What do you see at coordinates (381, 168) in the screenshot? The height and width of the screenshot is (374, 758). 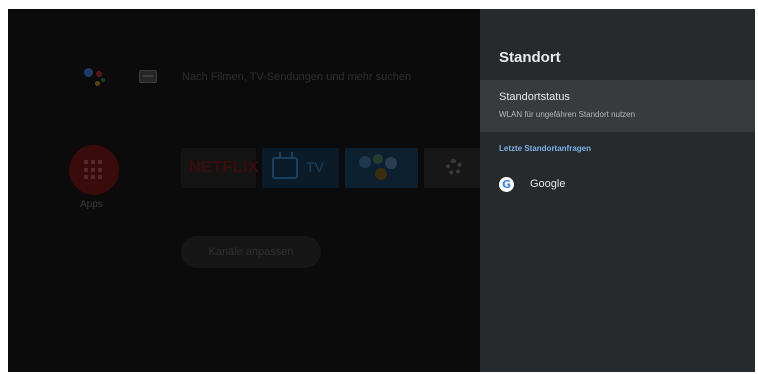 I see `media-app-tile` at bounding box center [381, 168].